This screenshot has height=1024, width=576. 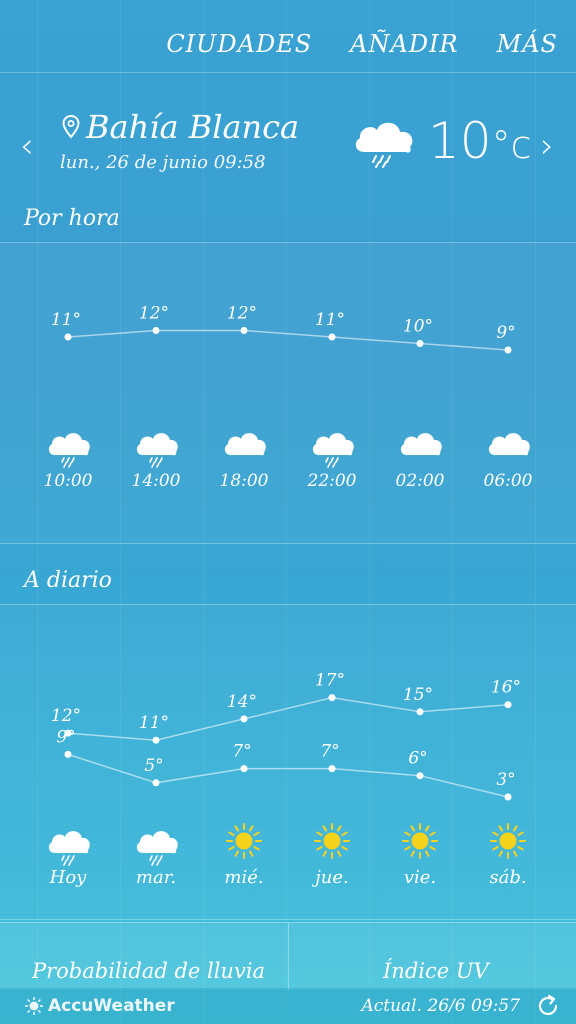 What do you see at coordinates (68, 877) in the screenshot?
I see `daily-day-label: Hoy` at bounding box center [68, 877].